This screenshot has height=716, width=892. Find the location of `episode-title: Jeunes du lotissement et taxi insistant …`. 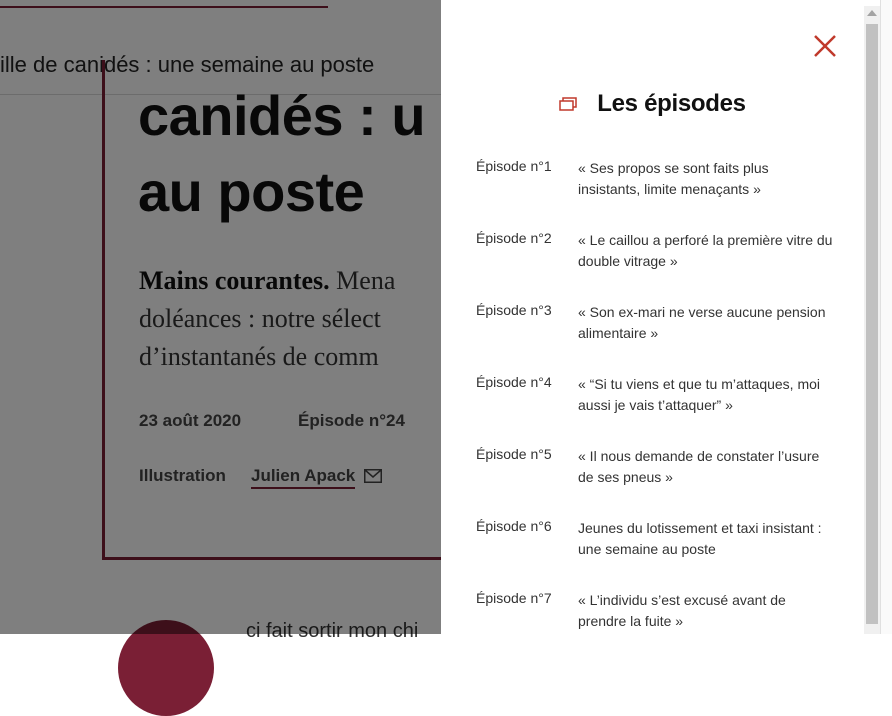

episode-title: Jeunes du lotissement et taxi insistant … is located at coordinates (705, 539).